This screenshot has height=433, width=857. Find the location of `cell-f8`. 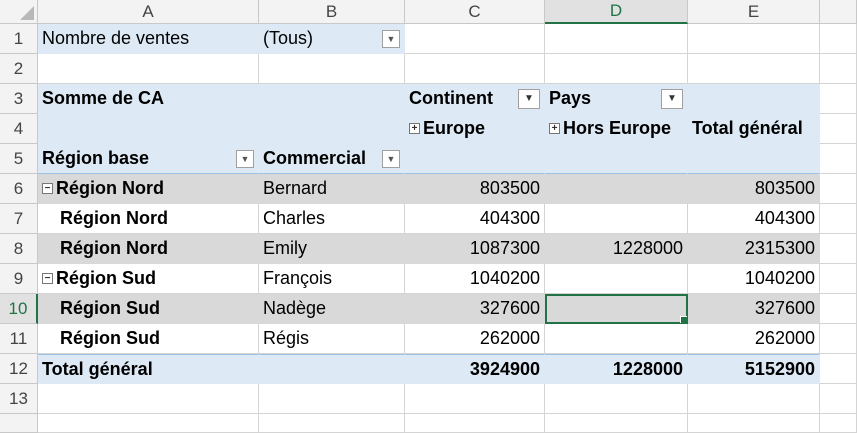

cell-f8 is located at coordinates (838, 249).